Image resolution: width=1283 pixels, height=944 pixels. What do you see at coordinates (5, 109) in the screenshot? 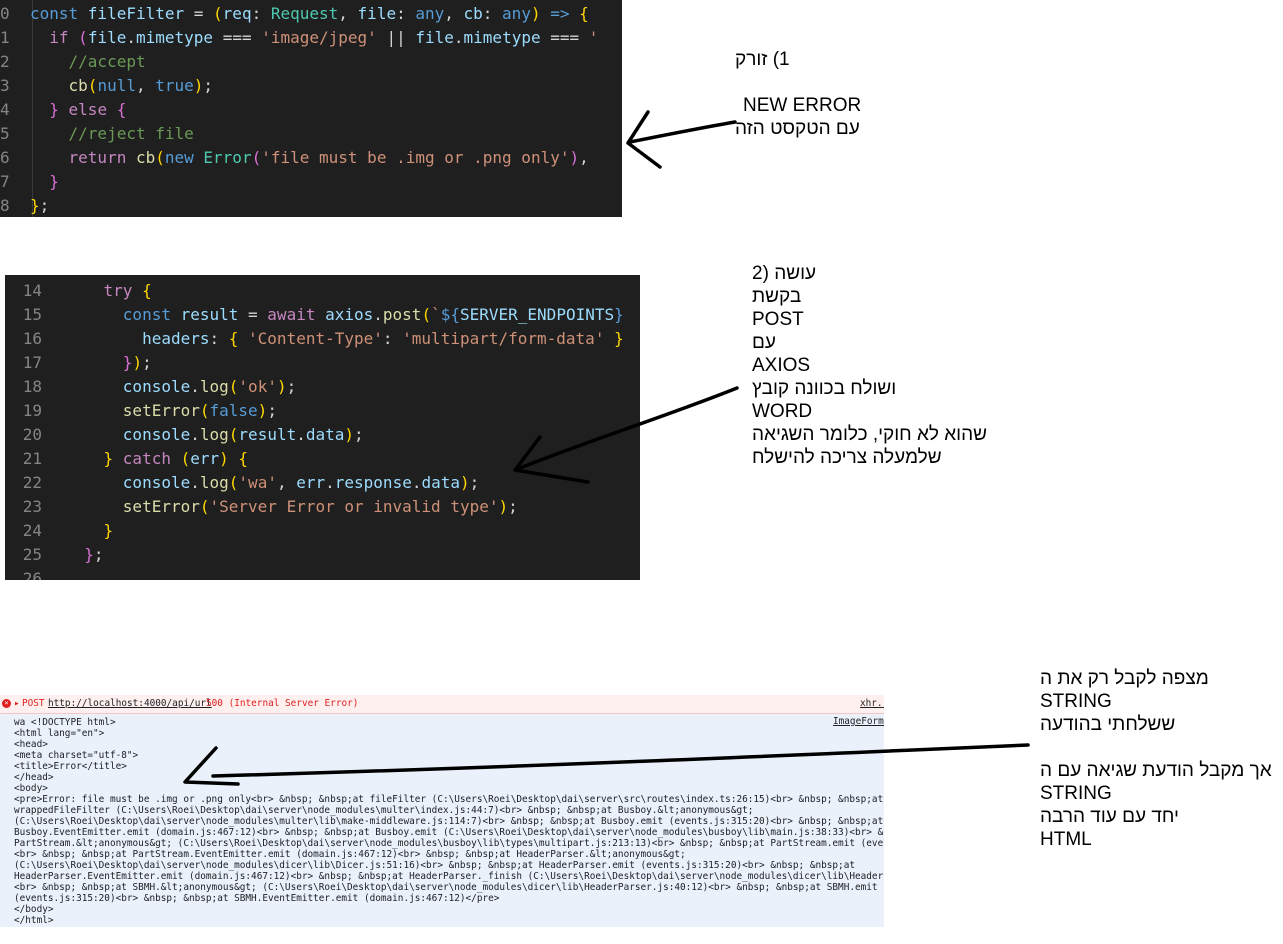
I see `line-number: 4` at bounding box center [5, 109].